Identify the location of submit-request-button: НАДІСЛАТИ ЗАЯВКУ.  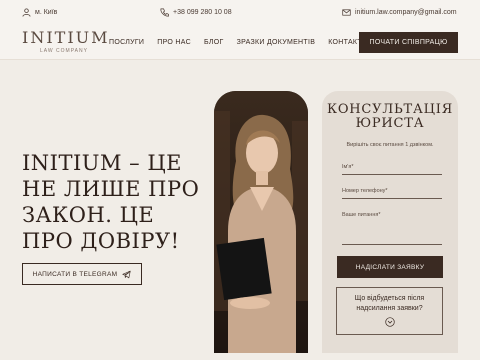
(390, 267).